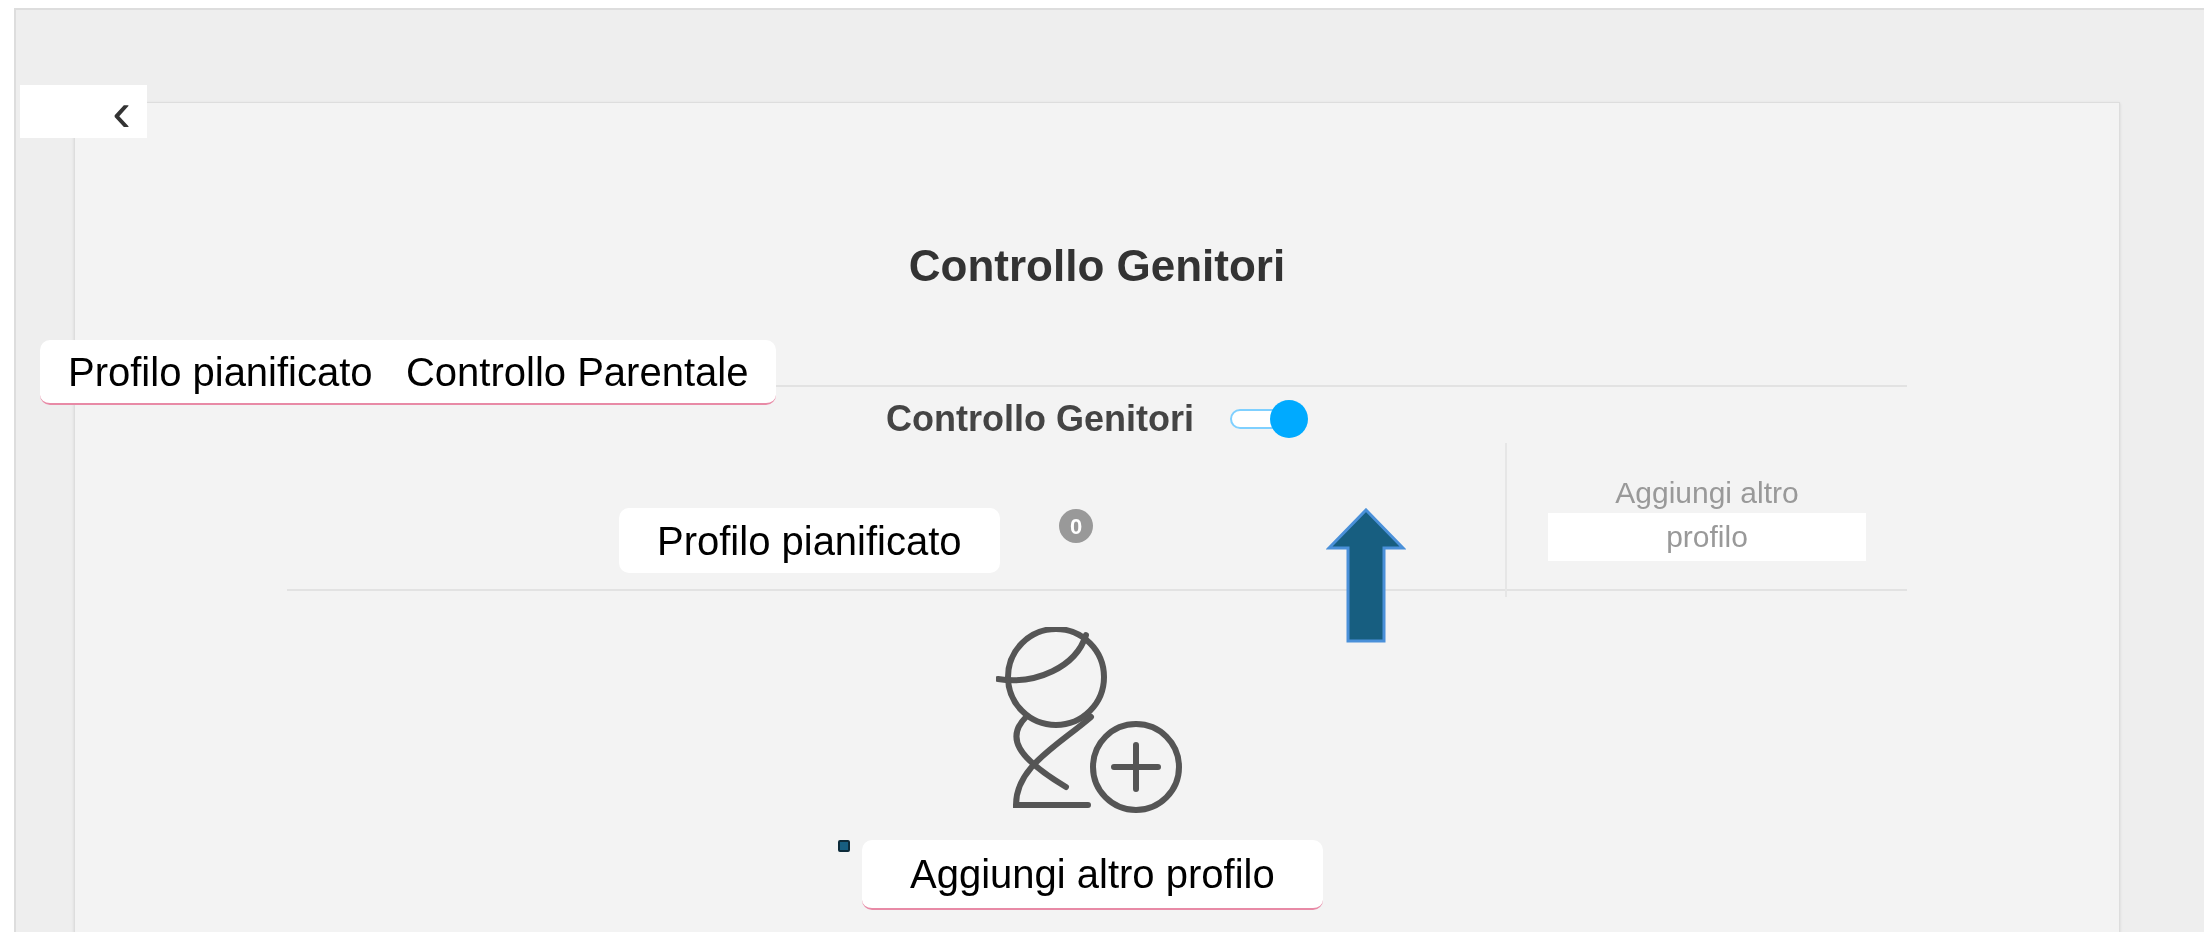 The height and width of the screenshot is (932, 2204). Describe the element at coordinates (1092, 875) in the screenshot. I see `annotation-label: Aggiungi altro profilo` at that location.